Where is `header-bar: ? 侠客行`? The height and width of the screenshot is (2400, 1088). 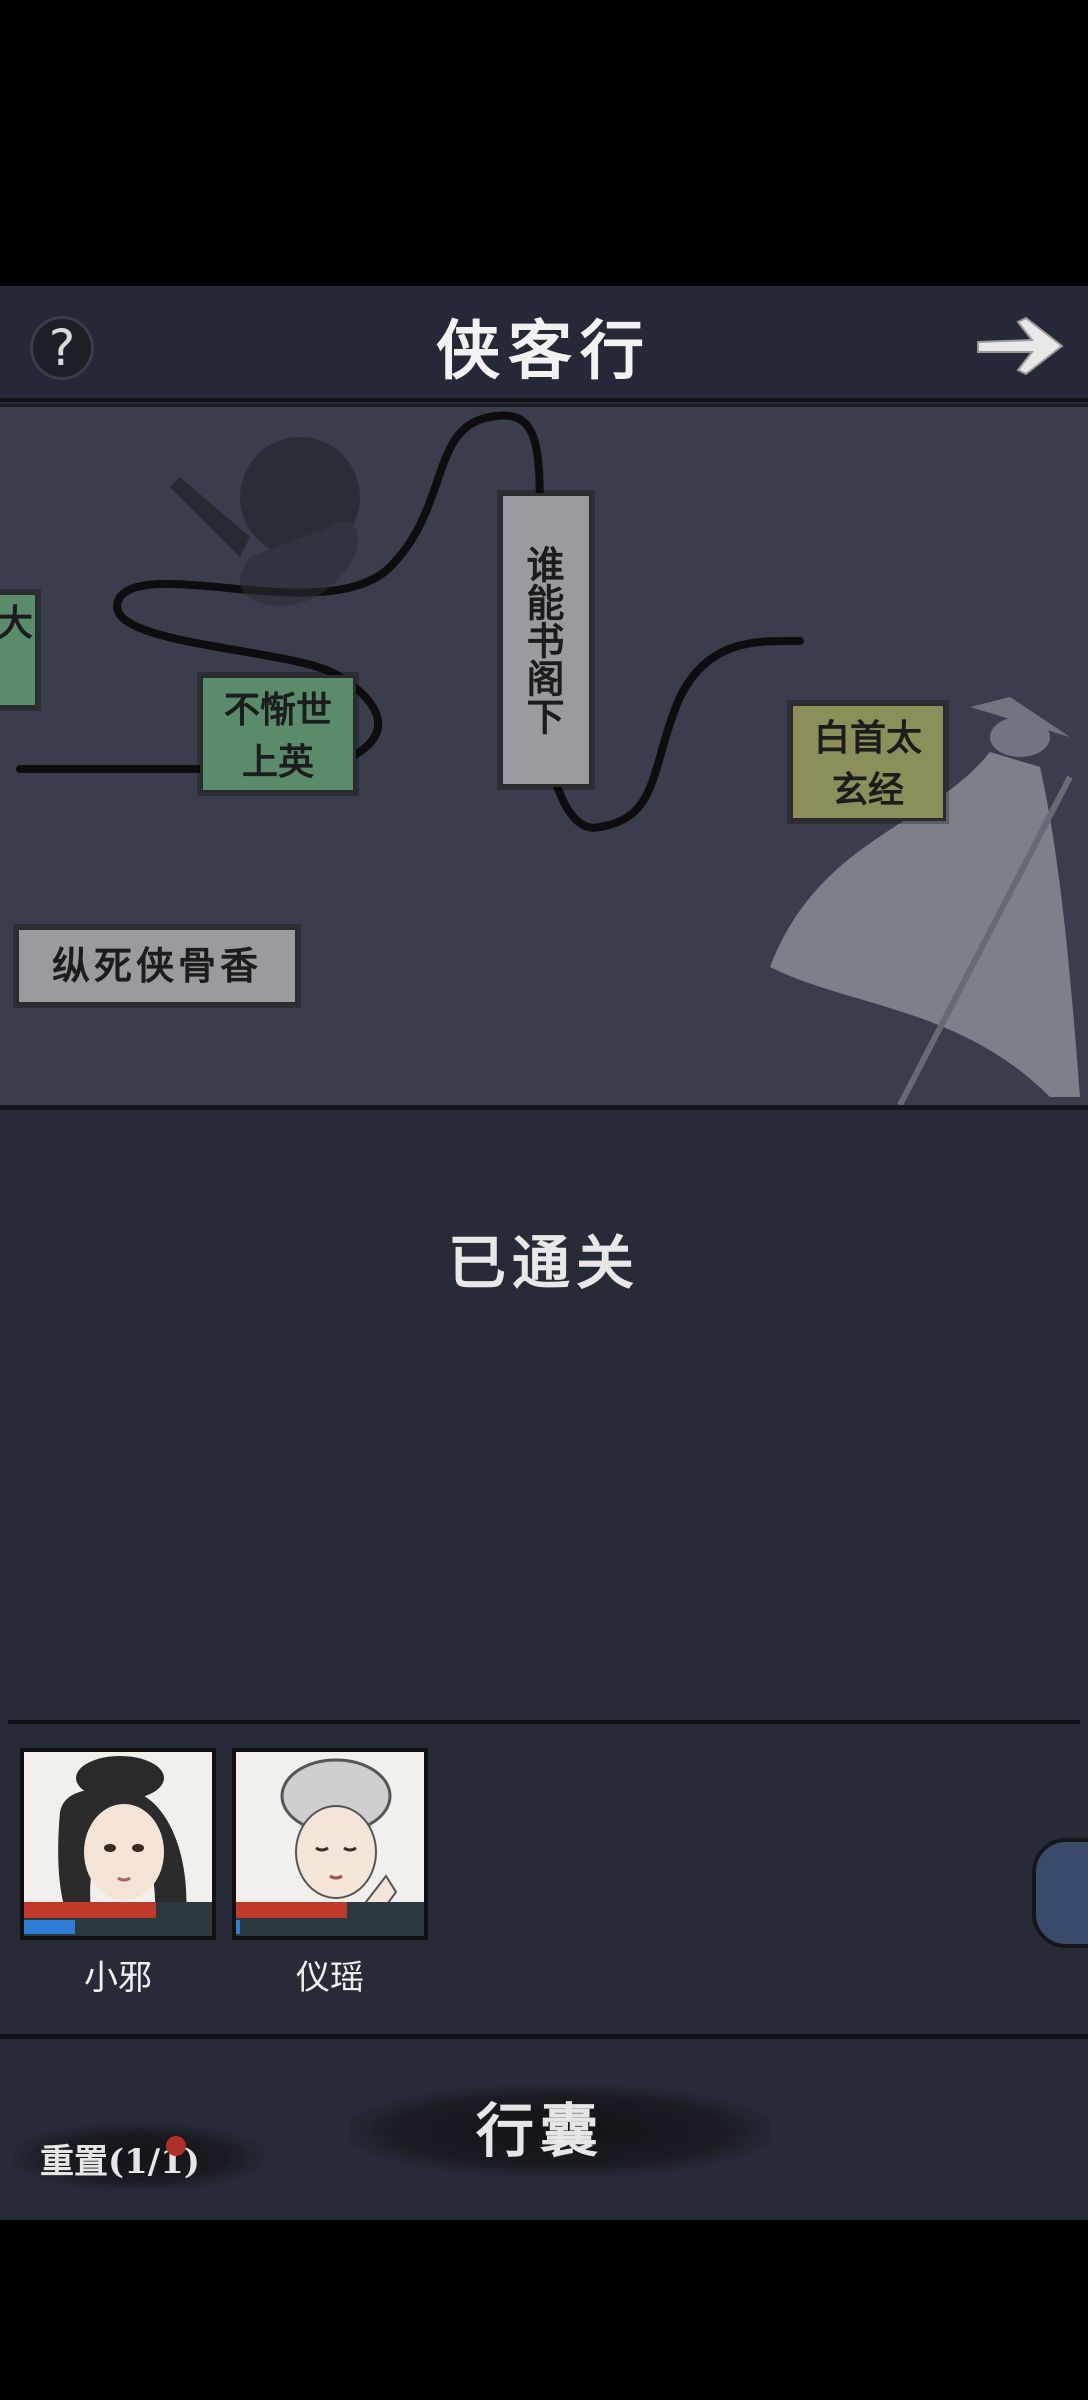 header-bar: ? 侠客行 is located at coordinates (544, 344).